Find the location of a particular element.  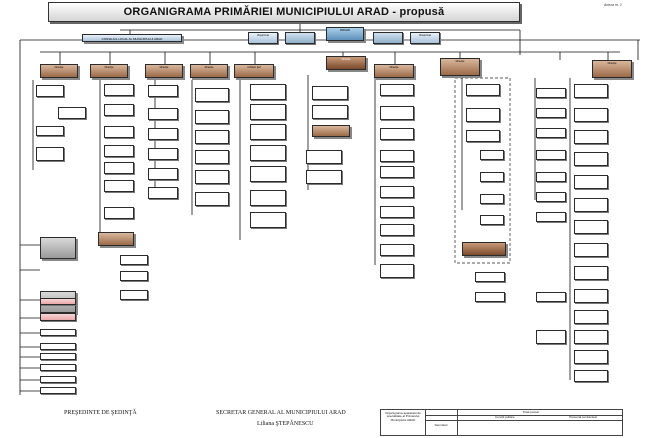

column-head-6: Direcţie is located at coordinates (346, 63).